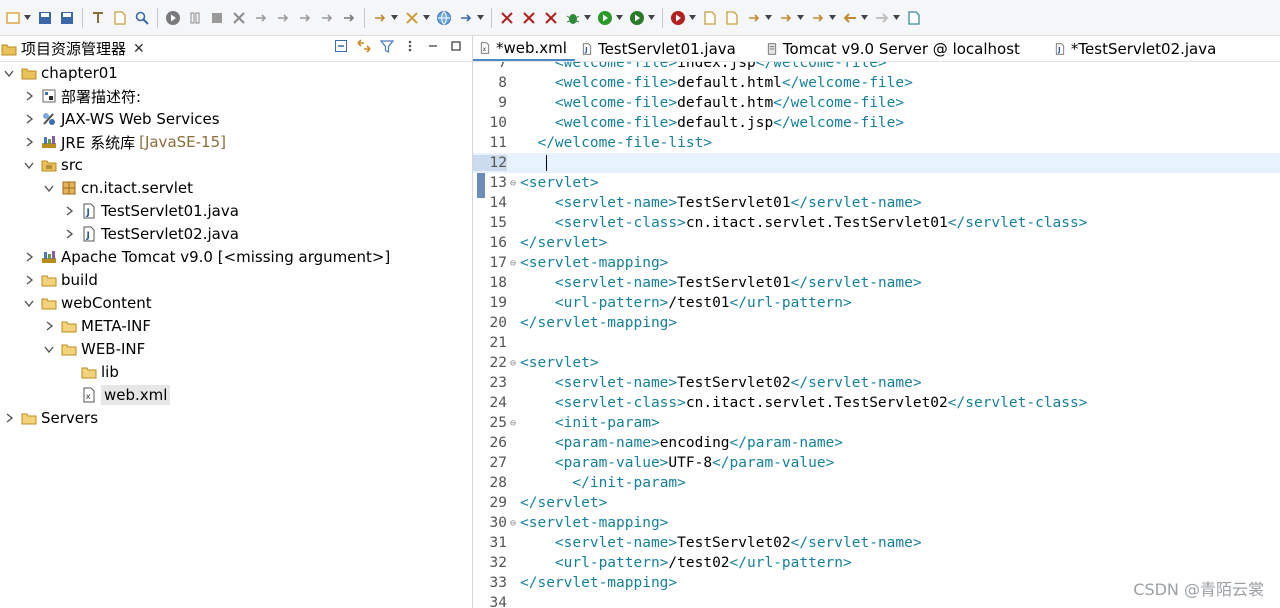  What do you see at coordinates (142, 17) in the screenshot?
I see `search-icon` at bounding box center [142, 17].